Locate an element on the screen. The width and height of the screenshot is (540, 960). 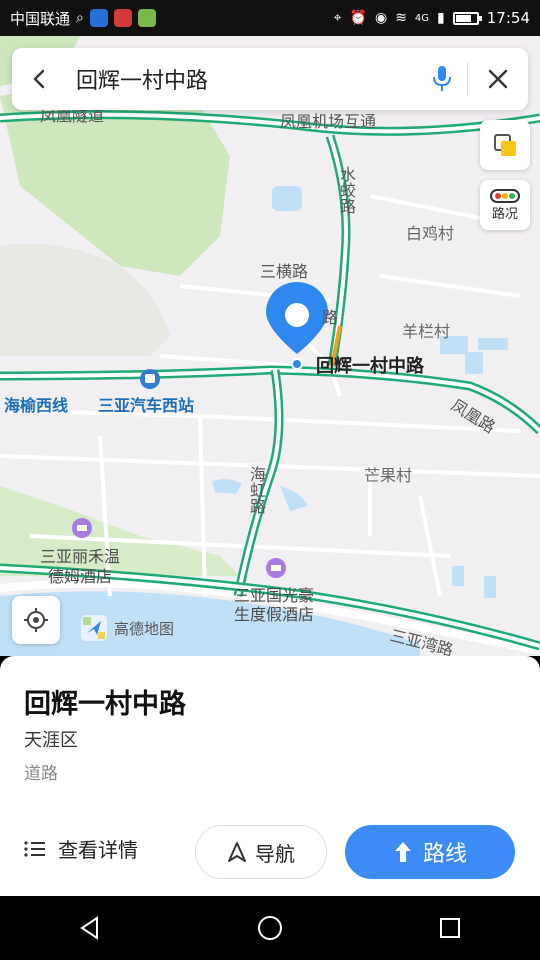
place-category: 道路 is located at coordinates (41, 774).